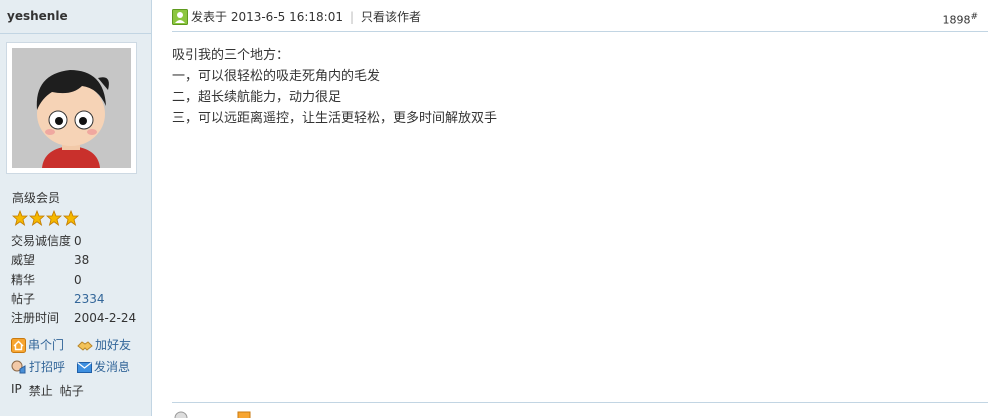  Describe the element at coordinates (36, 198) in the screenshot. I see `user-group: 高级会员` at that location.